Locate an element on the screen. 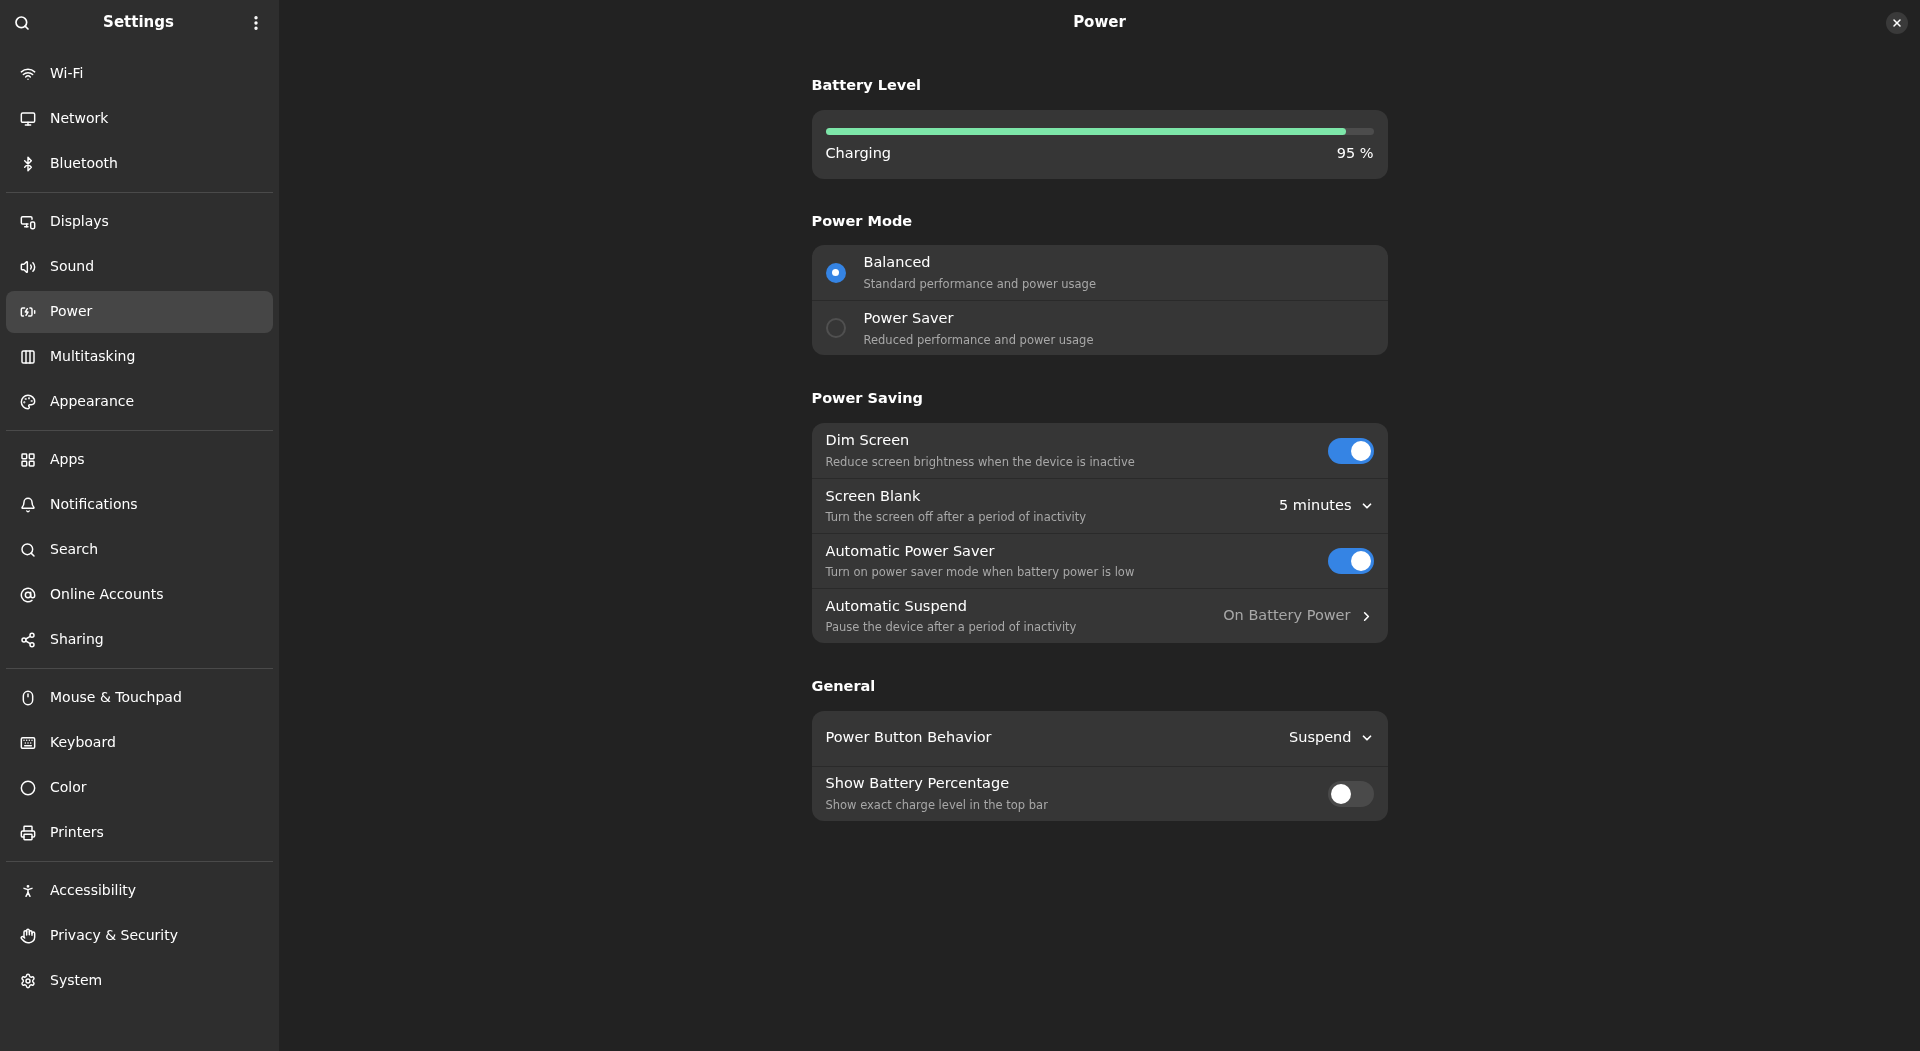 The image size is (1920, 1051). sidebar-item: Online Accounts is located at coordinates (139, 594).